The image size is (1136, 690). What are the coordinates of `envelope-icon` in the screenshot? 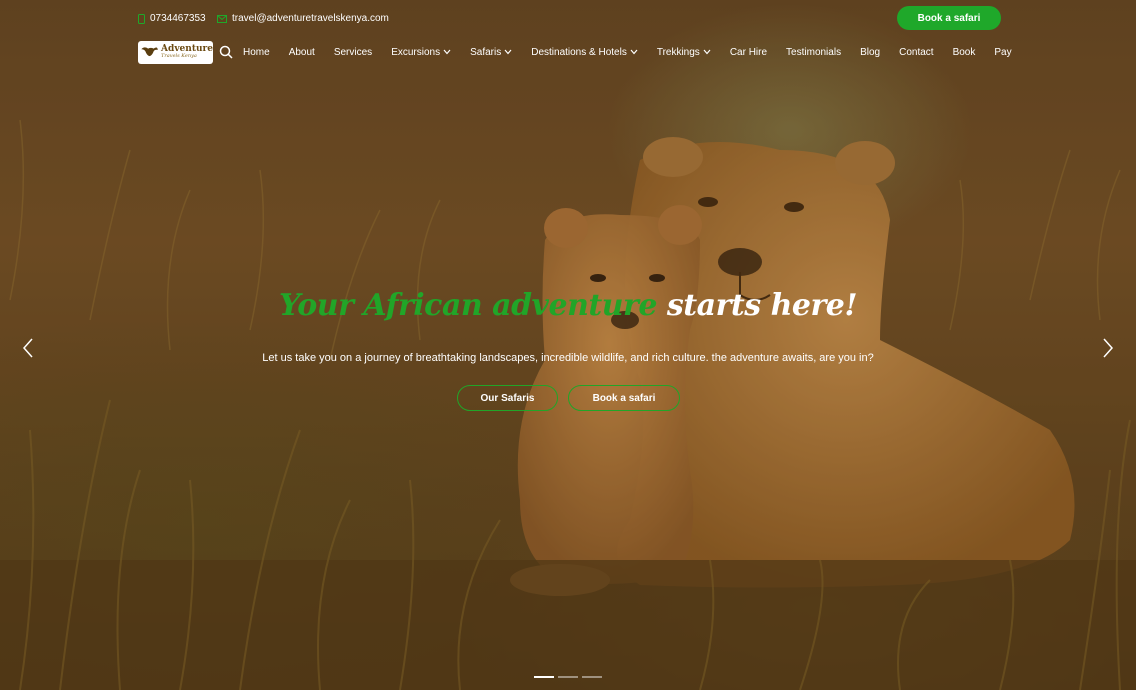 It's located at (222, 18).